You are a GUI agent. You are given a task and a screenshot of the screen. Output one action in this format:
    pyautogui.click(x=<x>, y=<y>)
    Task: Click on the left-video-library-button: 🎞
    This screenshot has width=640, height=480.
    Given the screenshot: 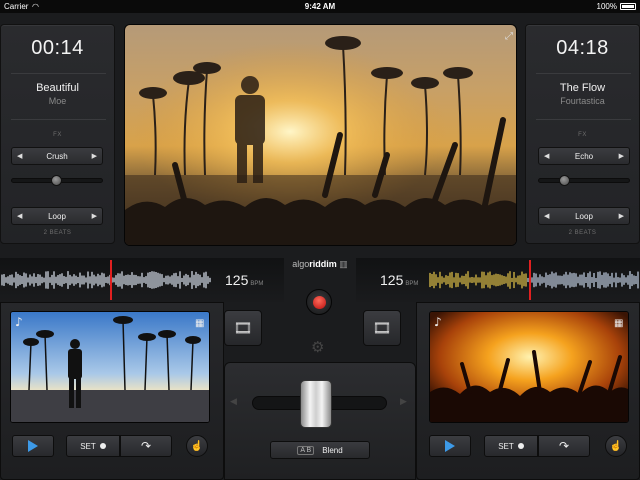 What is the action you would take?
    pyautogui.click(x=243, y=328)
    